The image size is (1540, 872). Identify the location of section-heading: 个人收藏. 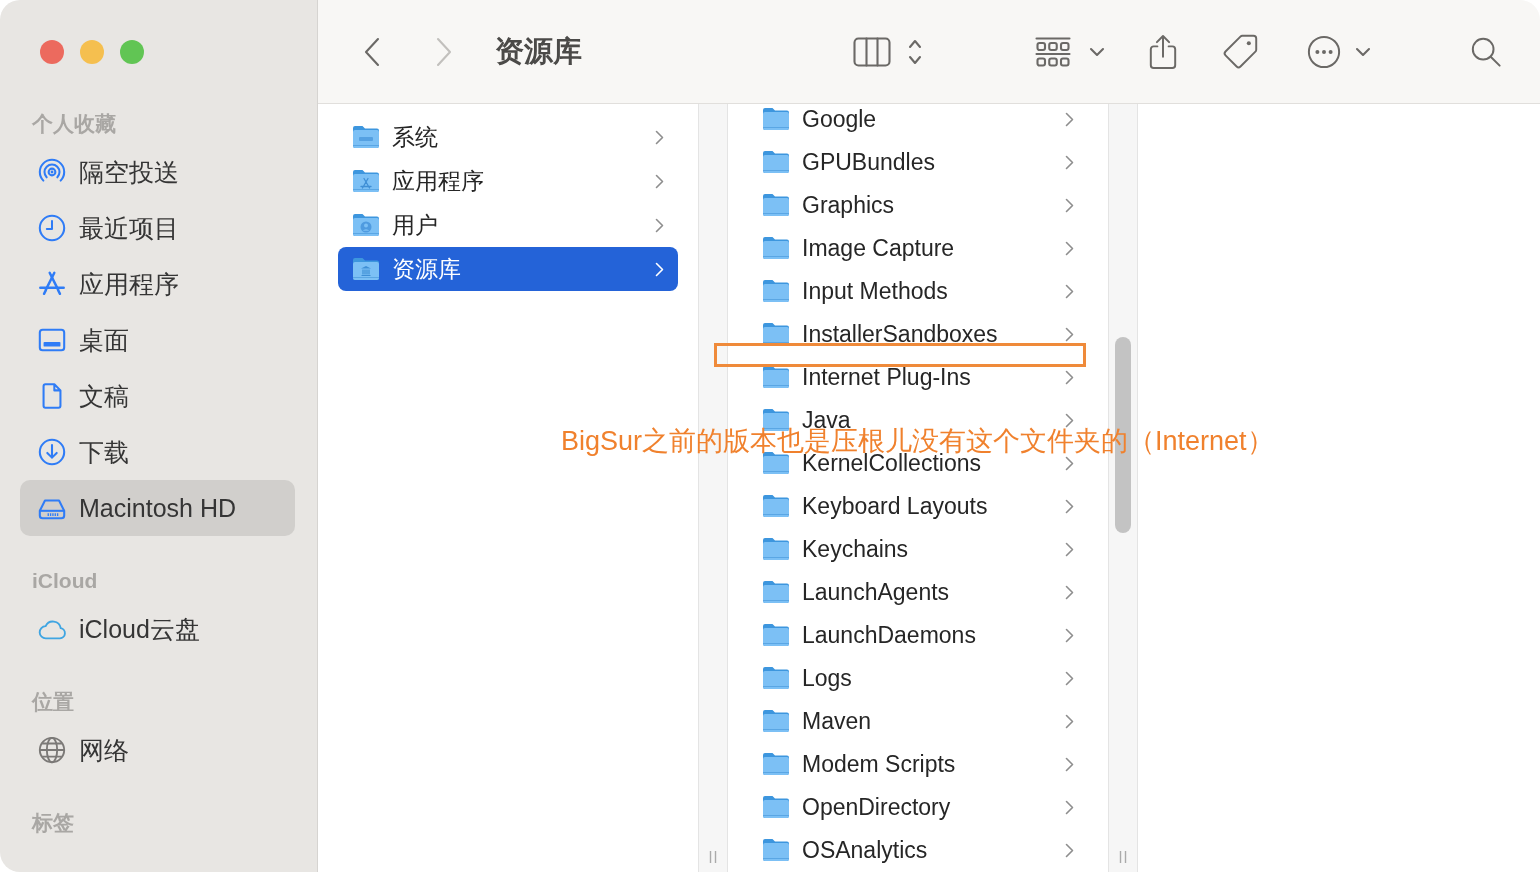
(74, 124).